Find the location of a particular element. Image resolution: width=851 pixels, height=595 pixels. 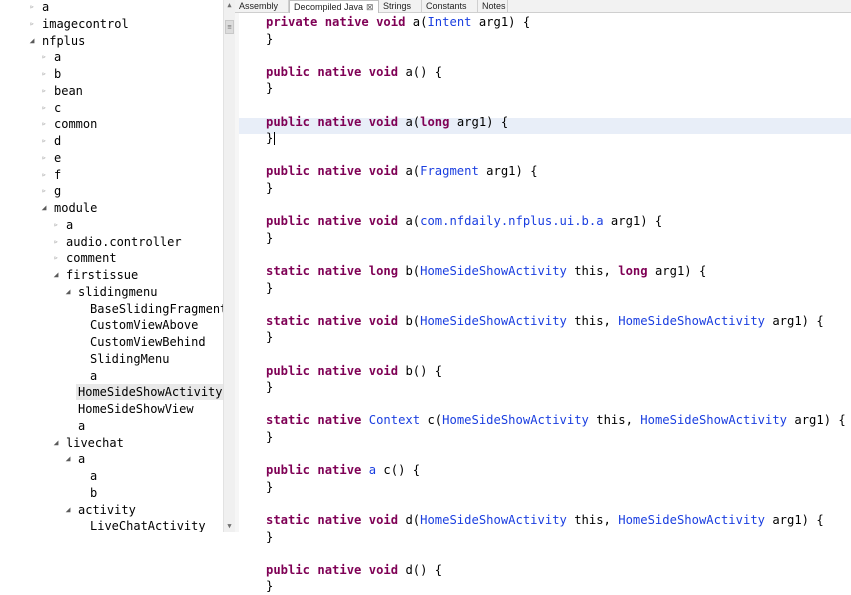

code-line: public native void a(Fragment arg1) { is located at coordinates (402, 171).